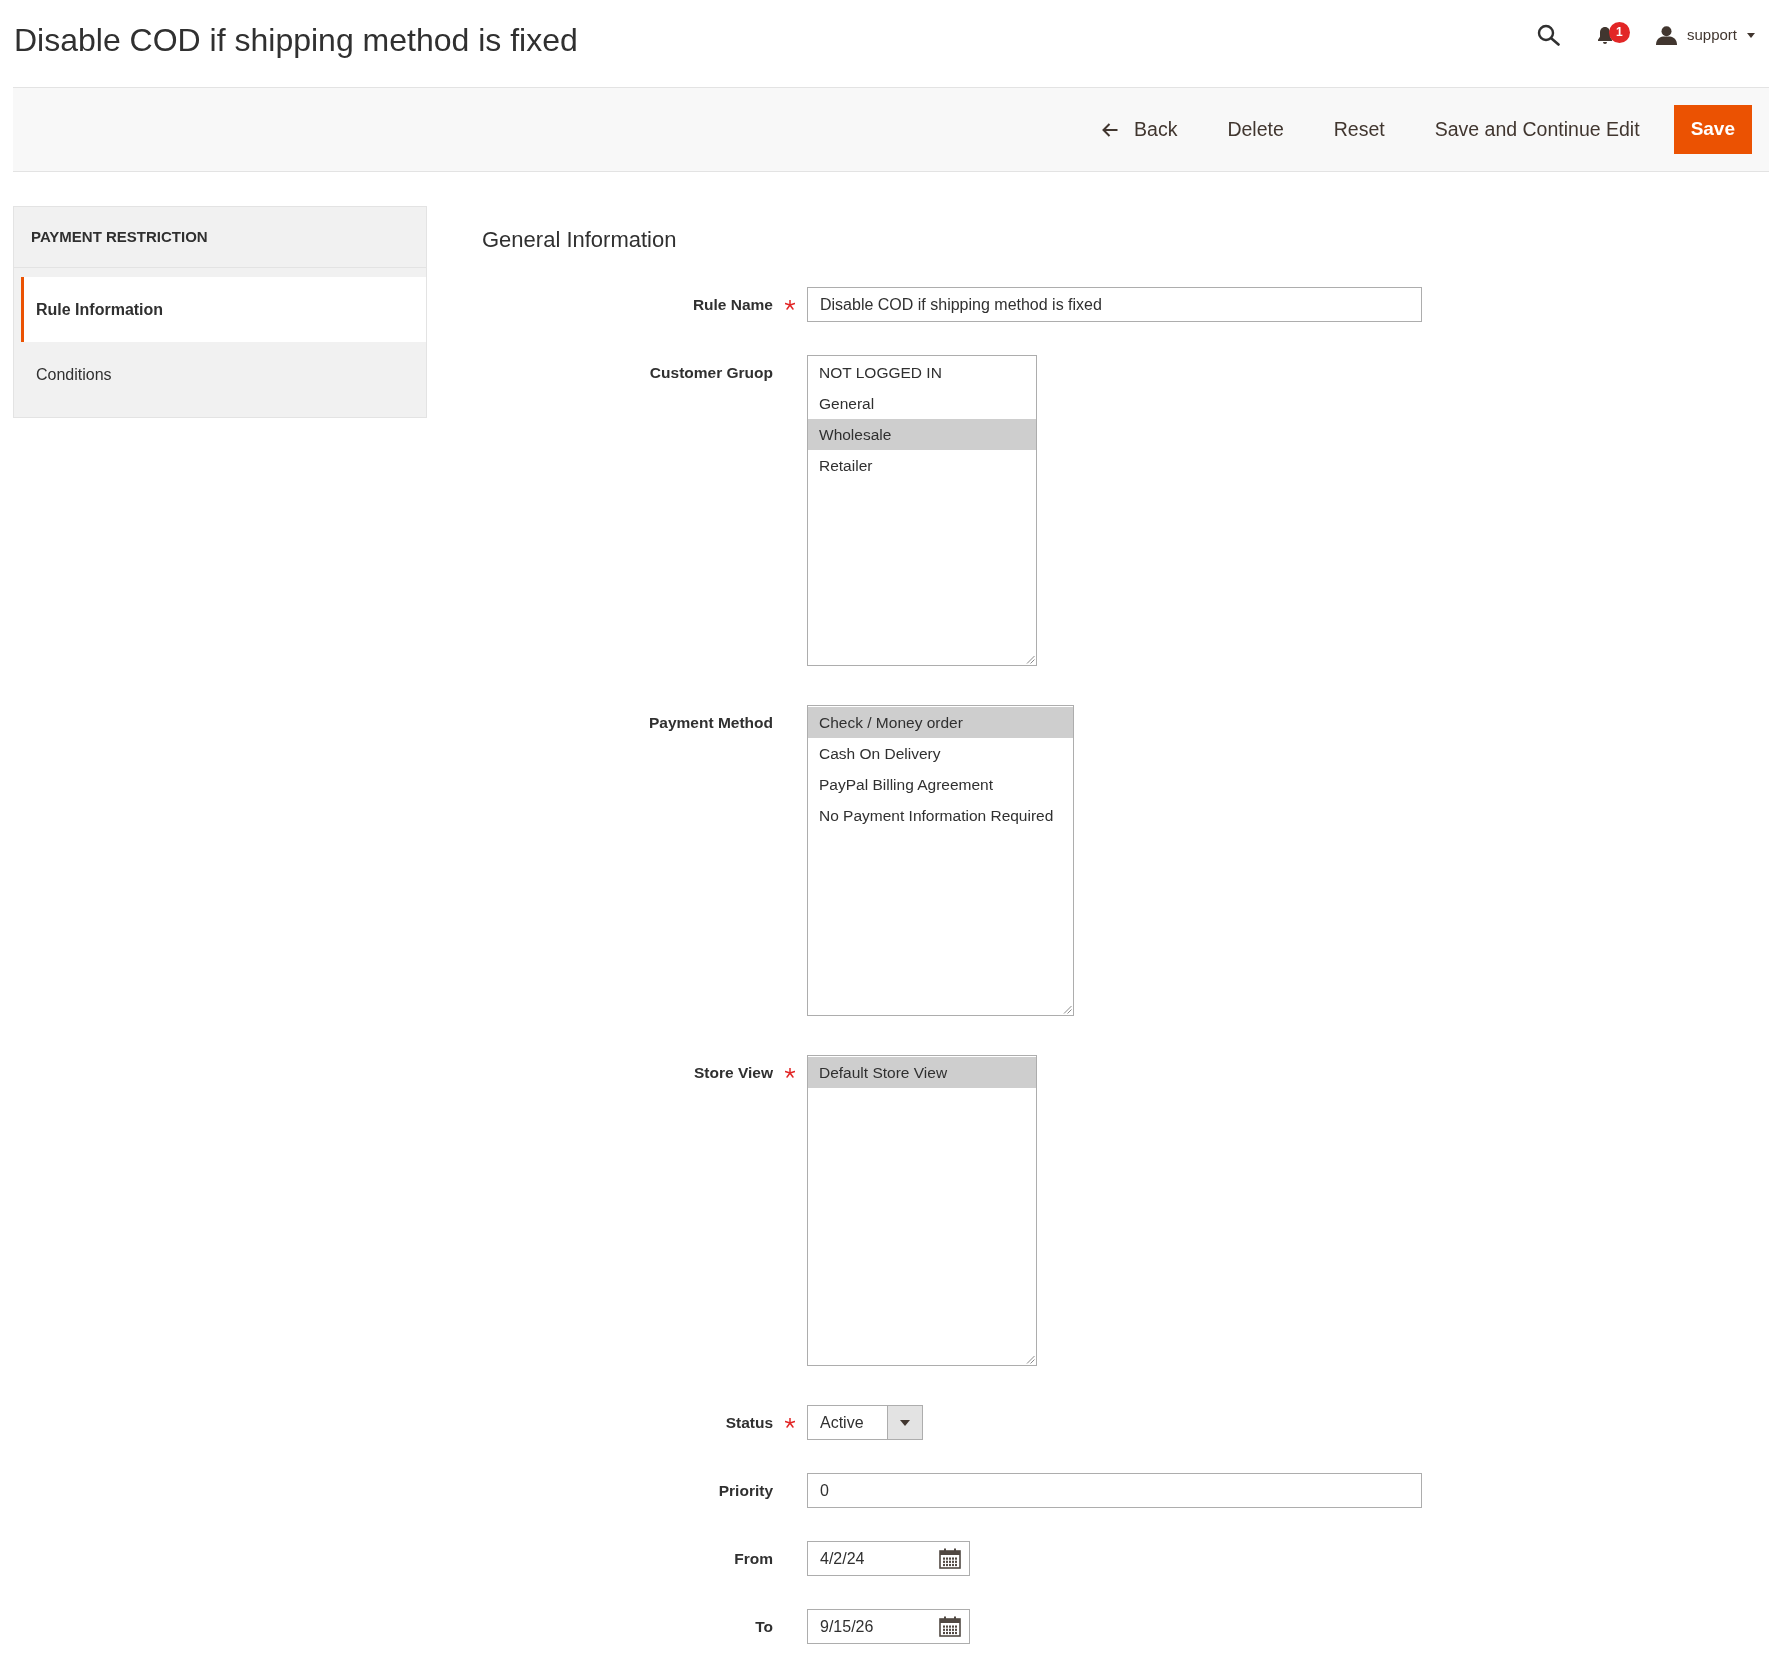 The height and width of the screenshot is (1679, 1775). I want to click on text-field: 0, so click(1114, 1490).